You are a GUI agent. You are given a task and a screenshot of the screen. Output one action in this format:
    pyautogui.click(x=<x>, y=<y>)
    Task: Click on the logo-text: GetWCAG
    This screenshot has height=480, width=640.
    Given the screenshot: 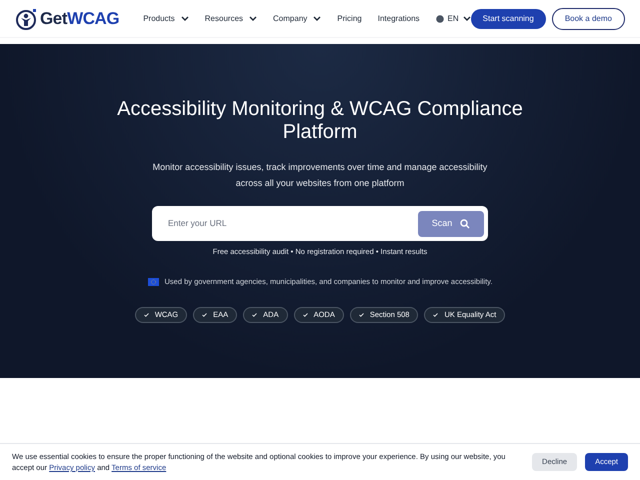 What is the action you would take?
    pyautogui.click(x=80, y=19)
    